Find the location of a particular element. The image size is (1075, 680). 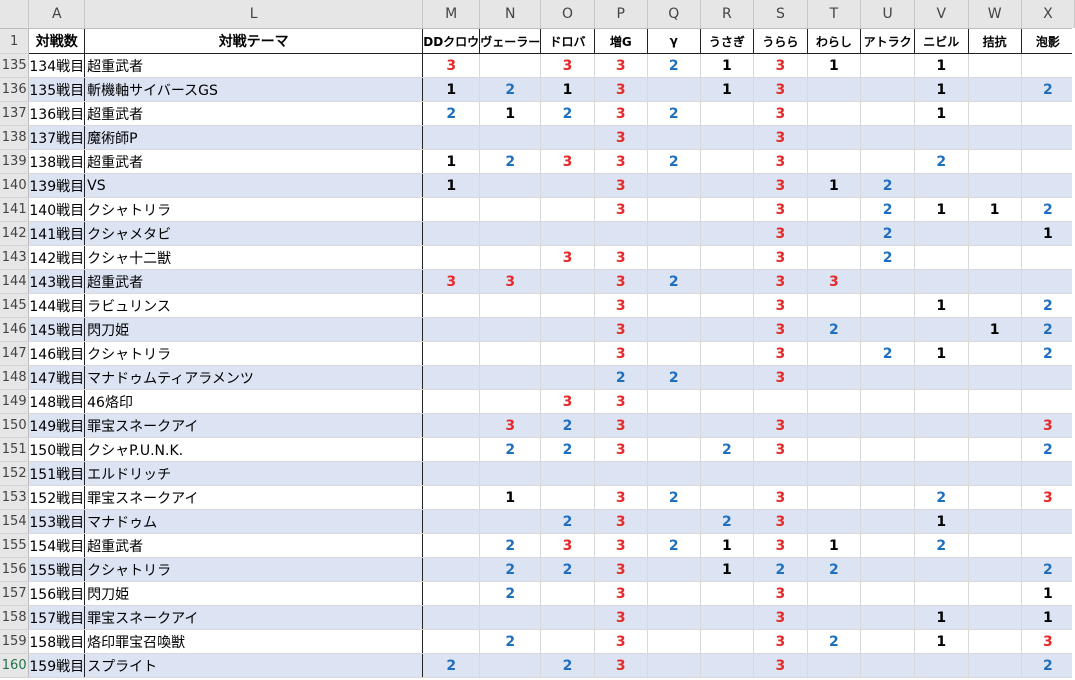

battle-cell: 156戦目 is located at coordinates (57, 593).